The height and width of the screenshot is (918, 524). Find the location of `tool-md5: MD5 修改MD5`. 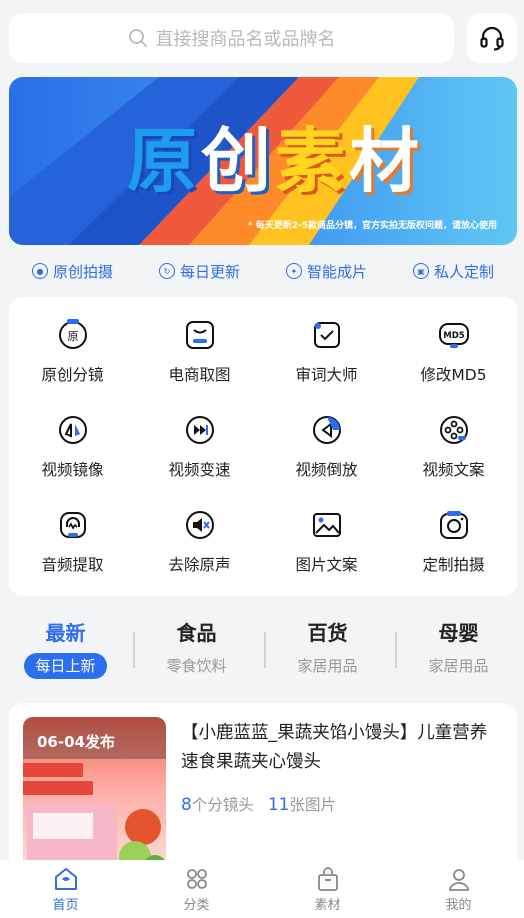

tool-md5: MD5 修改MD5 is located at coordinates (453, 366).